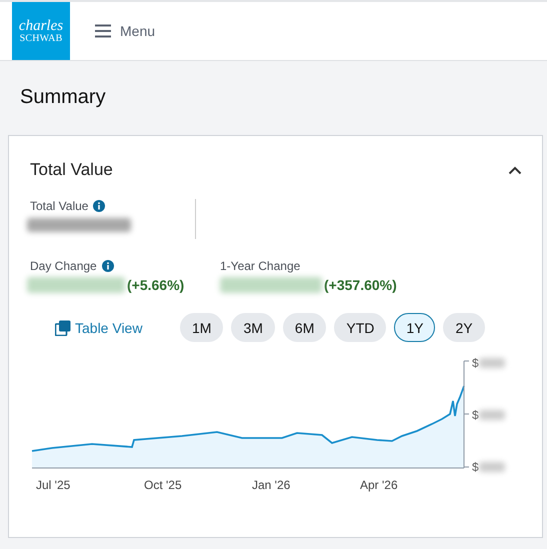 The height and width of the screenshot is (549, 547). Describe the element at coordinates (304, 327) in the screenshot. I see `range-tab: 6M` at that location.